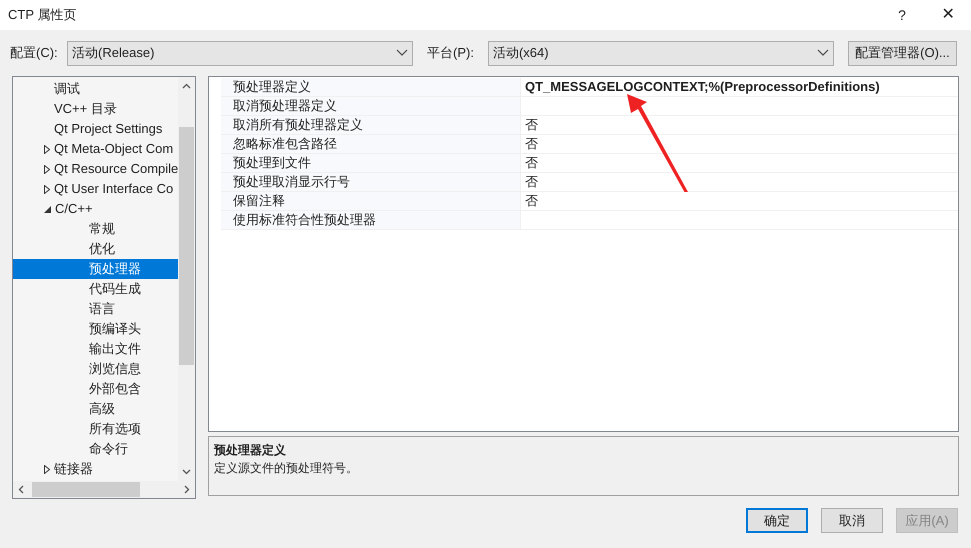  I want to click on tree-item: 代码生成, so click(95, 289).